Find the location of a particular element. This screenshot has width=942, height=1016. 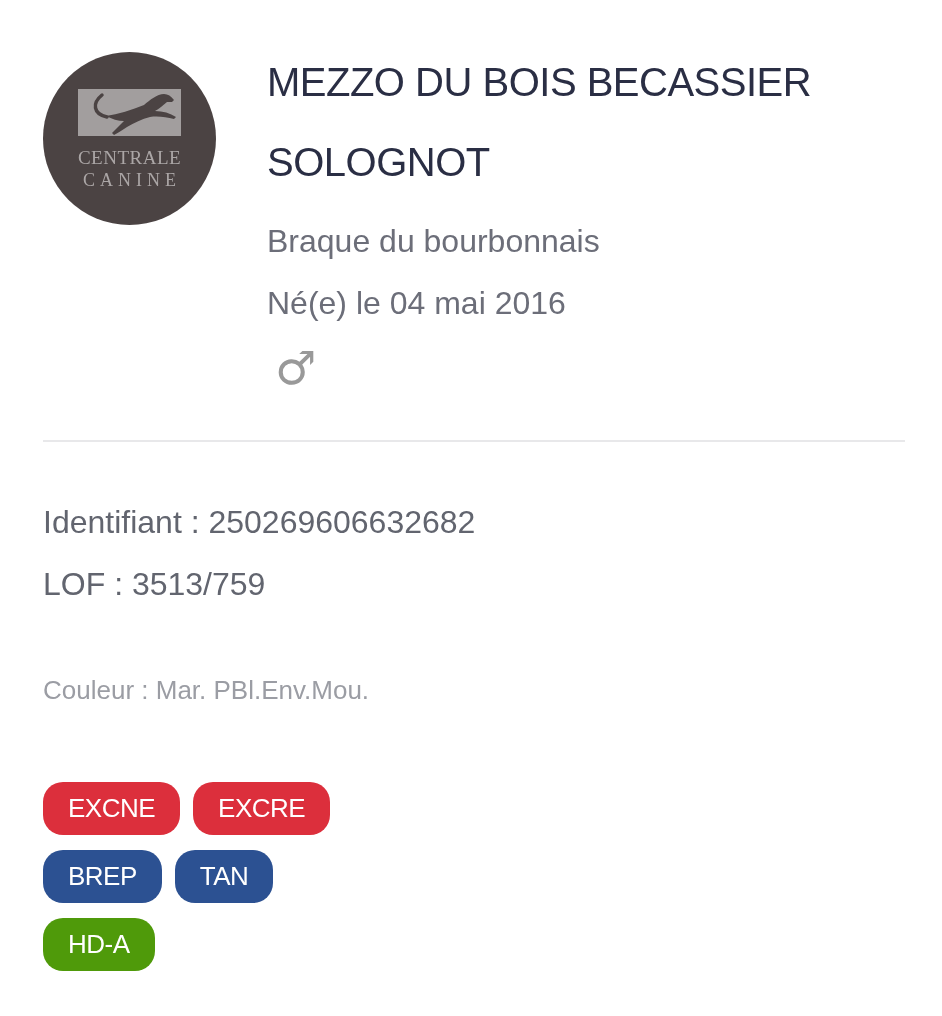

title-badge: TAN is located at coordinates (224, 876).